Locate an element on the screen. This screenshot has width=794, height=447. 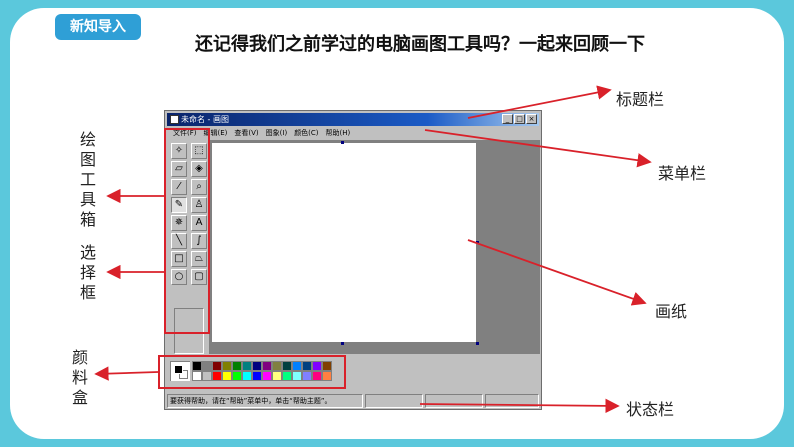
label-toolbox: 绘图工具箱 is located at coordinates (87, 179).